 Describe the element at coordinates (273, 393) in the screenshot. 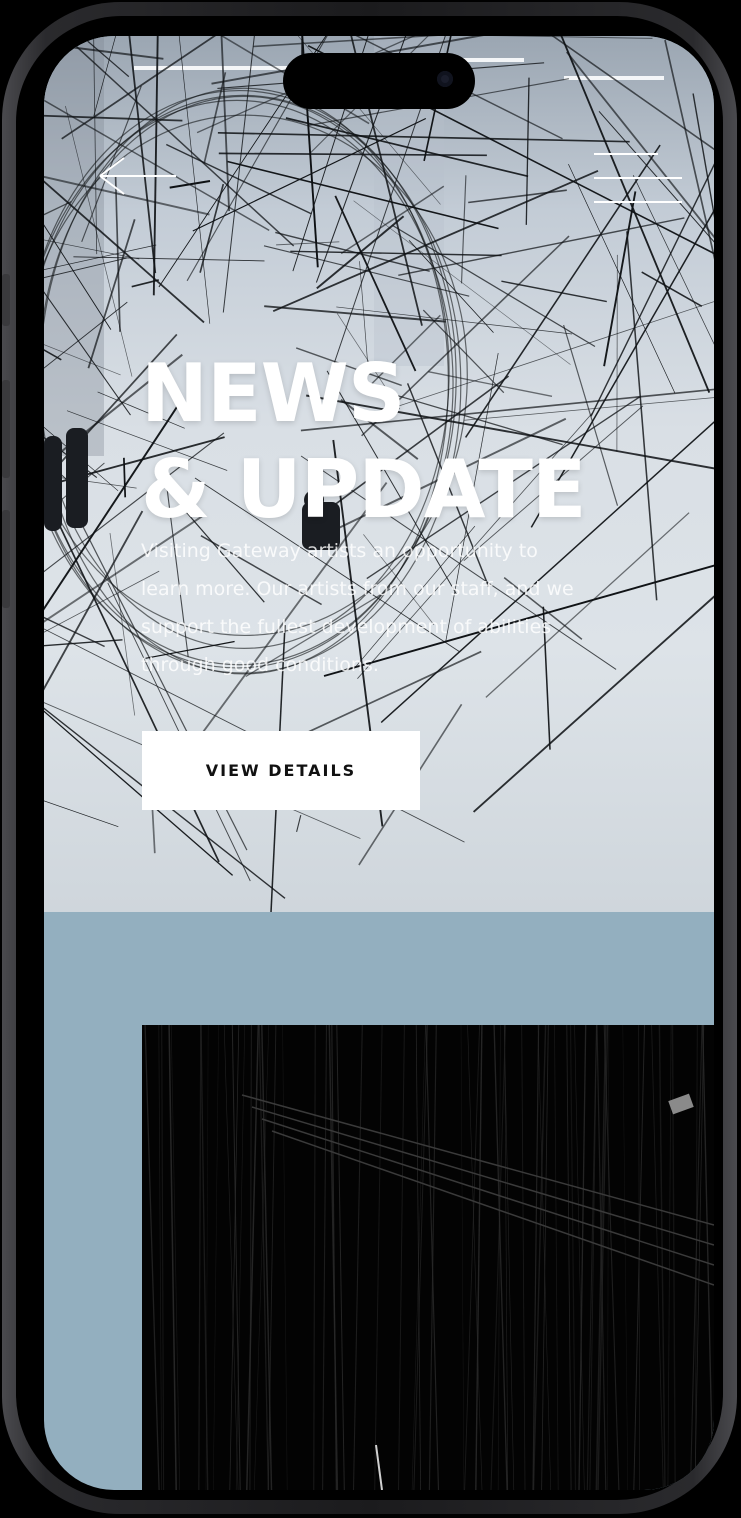

I see `title-line-1: NEWS` at that location.